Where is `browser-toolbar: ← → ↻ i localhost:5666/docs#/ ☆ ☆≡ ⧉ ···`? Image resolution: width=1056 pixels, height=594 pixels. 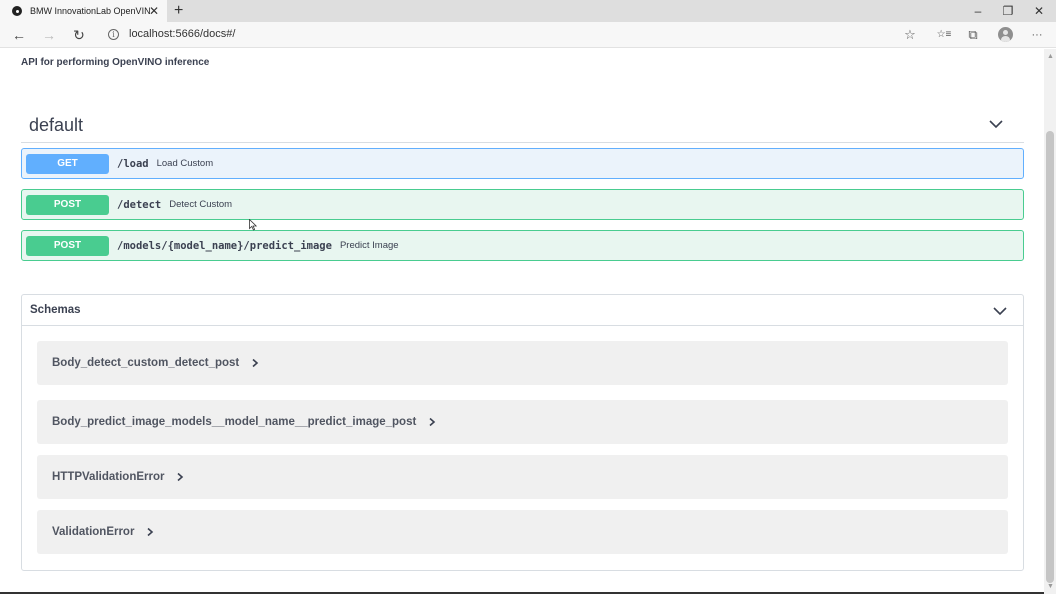
browser-toolbar: ← → ↻ i localhost:5666/docs#/ ☆ ☆≡ ⧉ ··· is located at coordinates (528, 35).